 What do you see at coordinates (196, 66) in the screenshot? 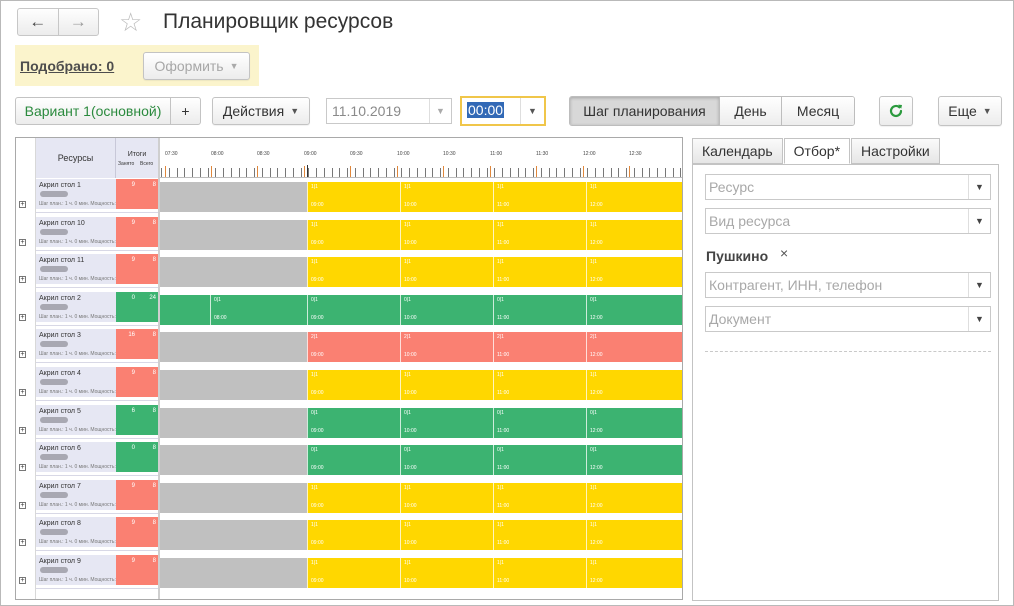
I see `make-order-button: Оформить ▼` at bounding box center [196, 66].